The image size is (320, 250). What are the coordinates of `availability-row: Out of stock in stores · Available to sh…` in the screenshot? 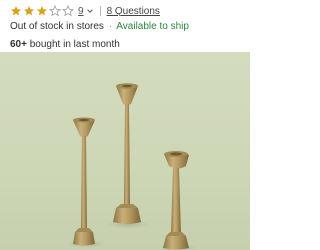 It's located at (99, 26).